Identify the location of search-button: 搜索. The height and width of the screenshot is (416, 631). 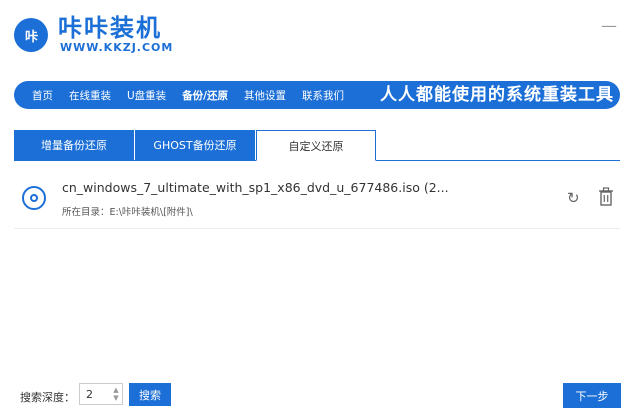
(150, 394).